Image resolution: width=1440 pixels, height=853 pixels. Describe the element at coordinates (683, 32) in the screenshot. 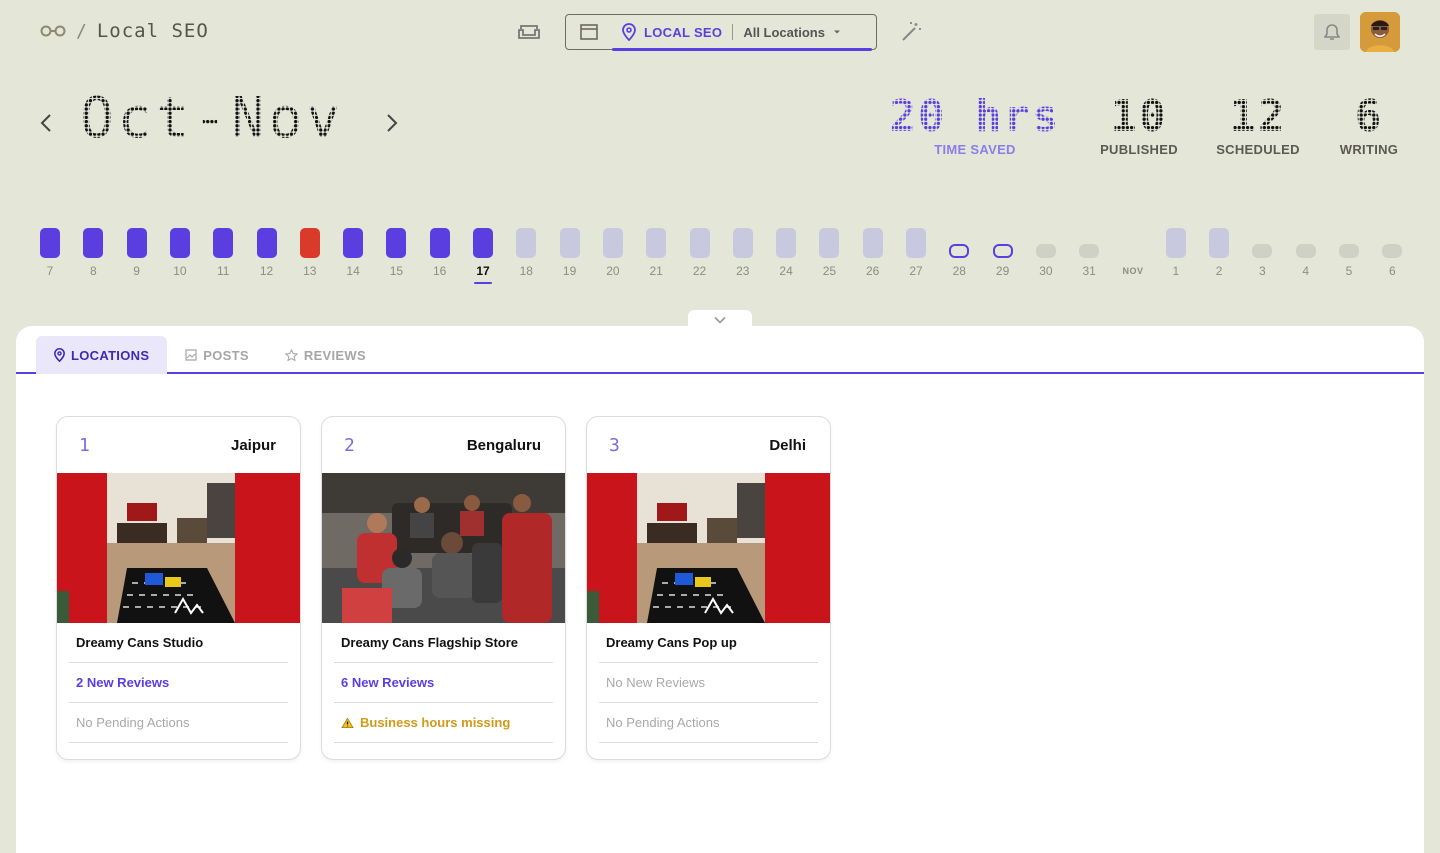

I see `local-seo-label: LOCAL SEO` at that location.